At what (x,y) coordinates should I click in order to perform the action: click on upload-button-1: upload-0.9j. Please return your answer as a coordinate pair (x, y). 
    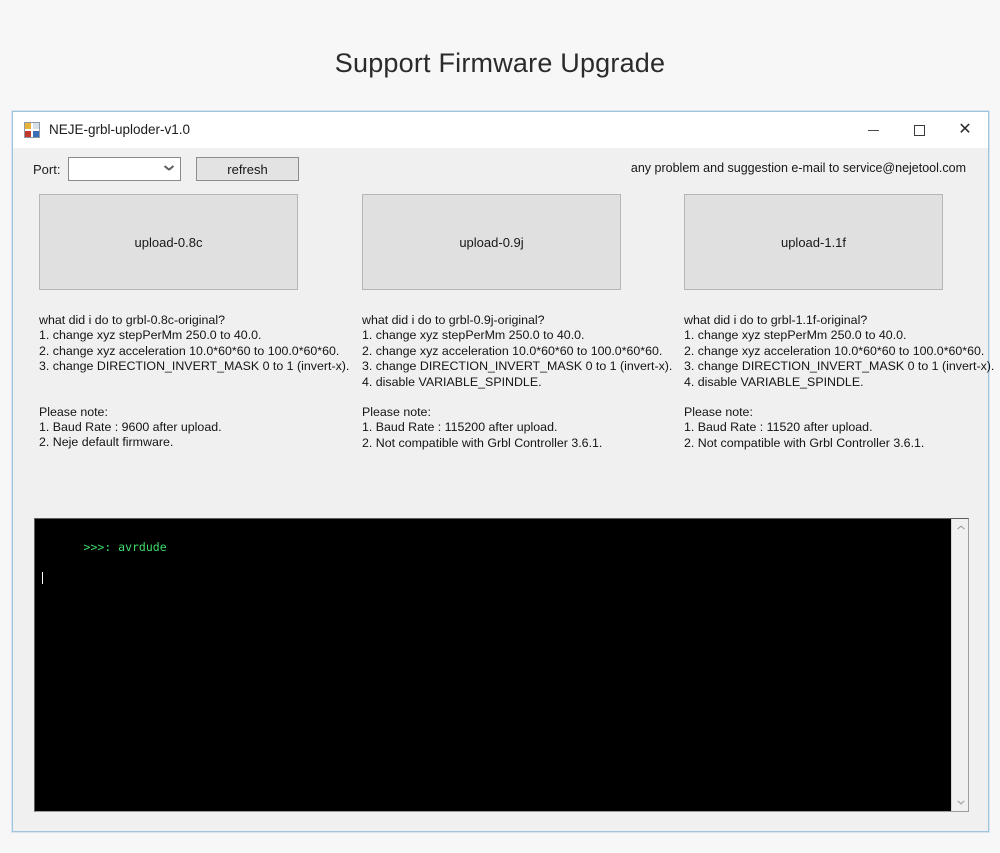
    Looking at the image, I should click on (491, 242).